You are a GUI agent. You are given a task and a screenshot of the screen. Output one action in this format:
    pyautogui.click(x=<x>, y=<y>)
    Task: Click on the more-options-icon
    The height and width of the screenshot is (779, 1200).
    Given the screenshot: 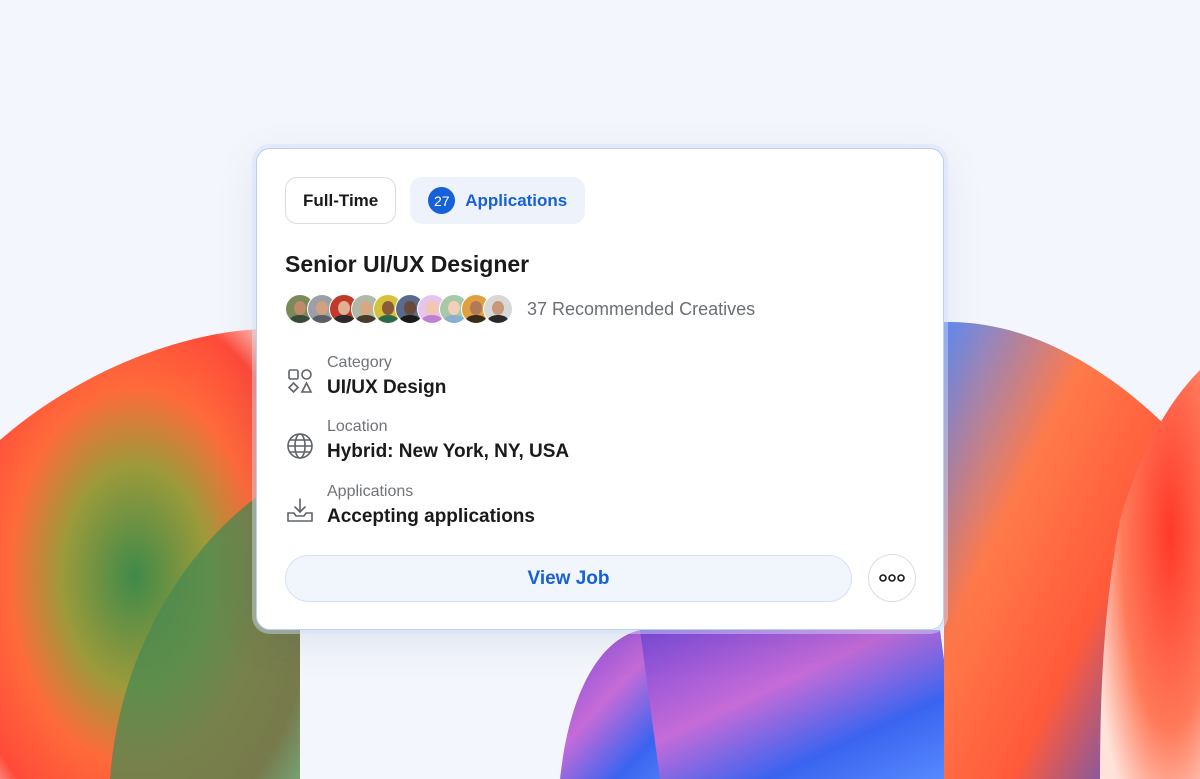 What is the action you would take?
    pyautogui.click(x=892, y=578)
    